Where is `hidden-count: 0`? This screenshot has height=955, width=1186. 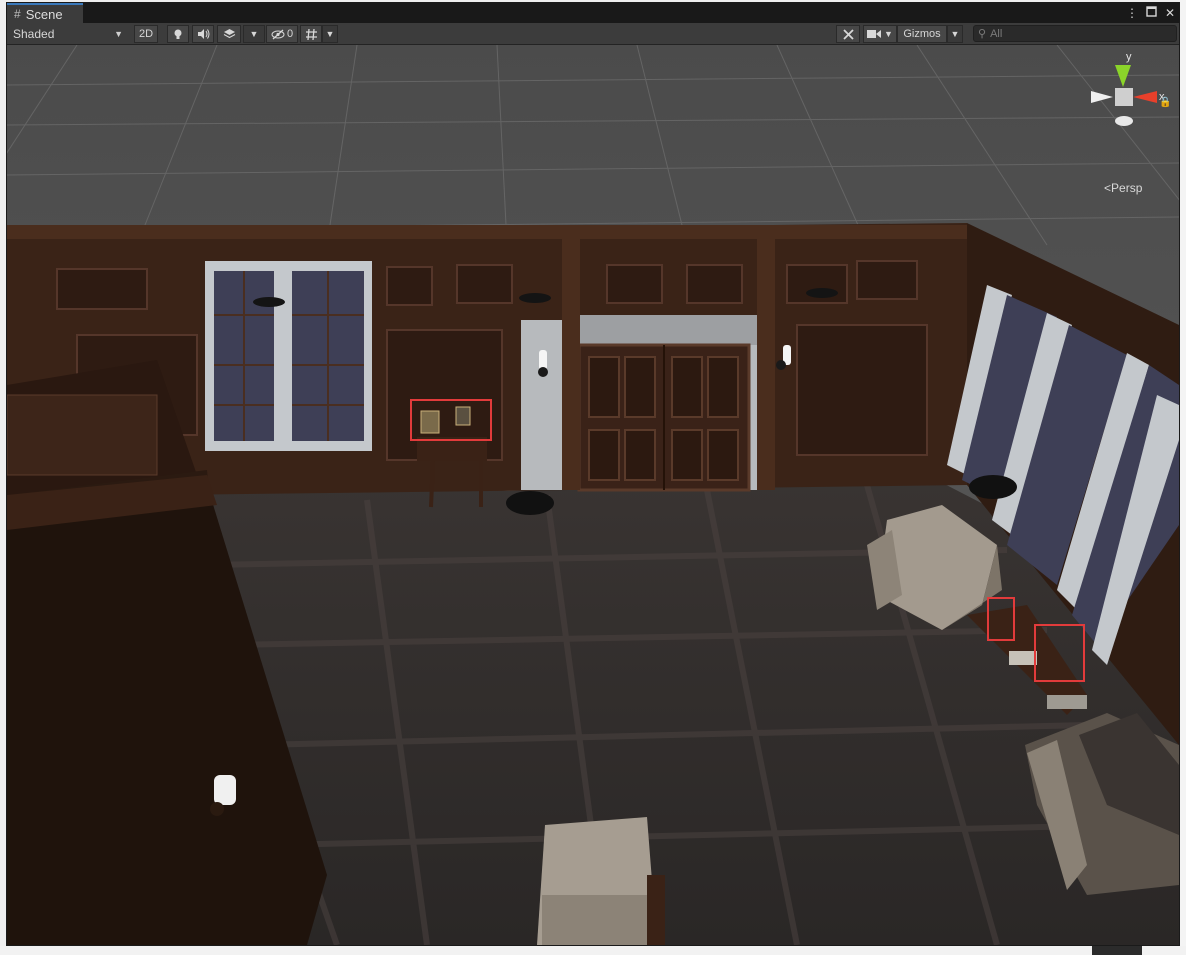
hidden-count: 0 is located at coordinates (290, 34).